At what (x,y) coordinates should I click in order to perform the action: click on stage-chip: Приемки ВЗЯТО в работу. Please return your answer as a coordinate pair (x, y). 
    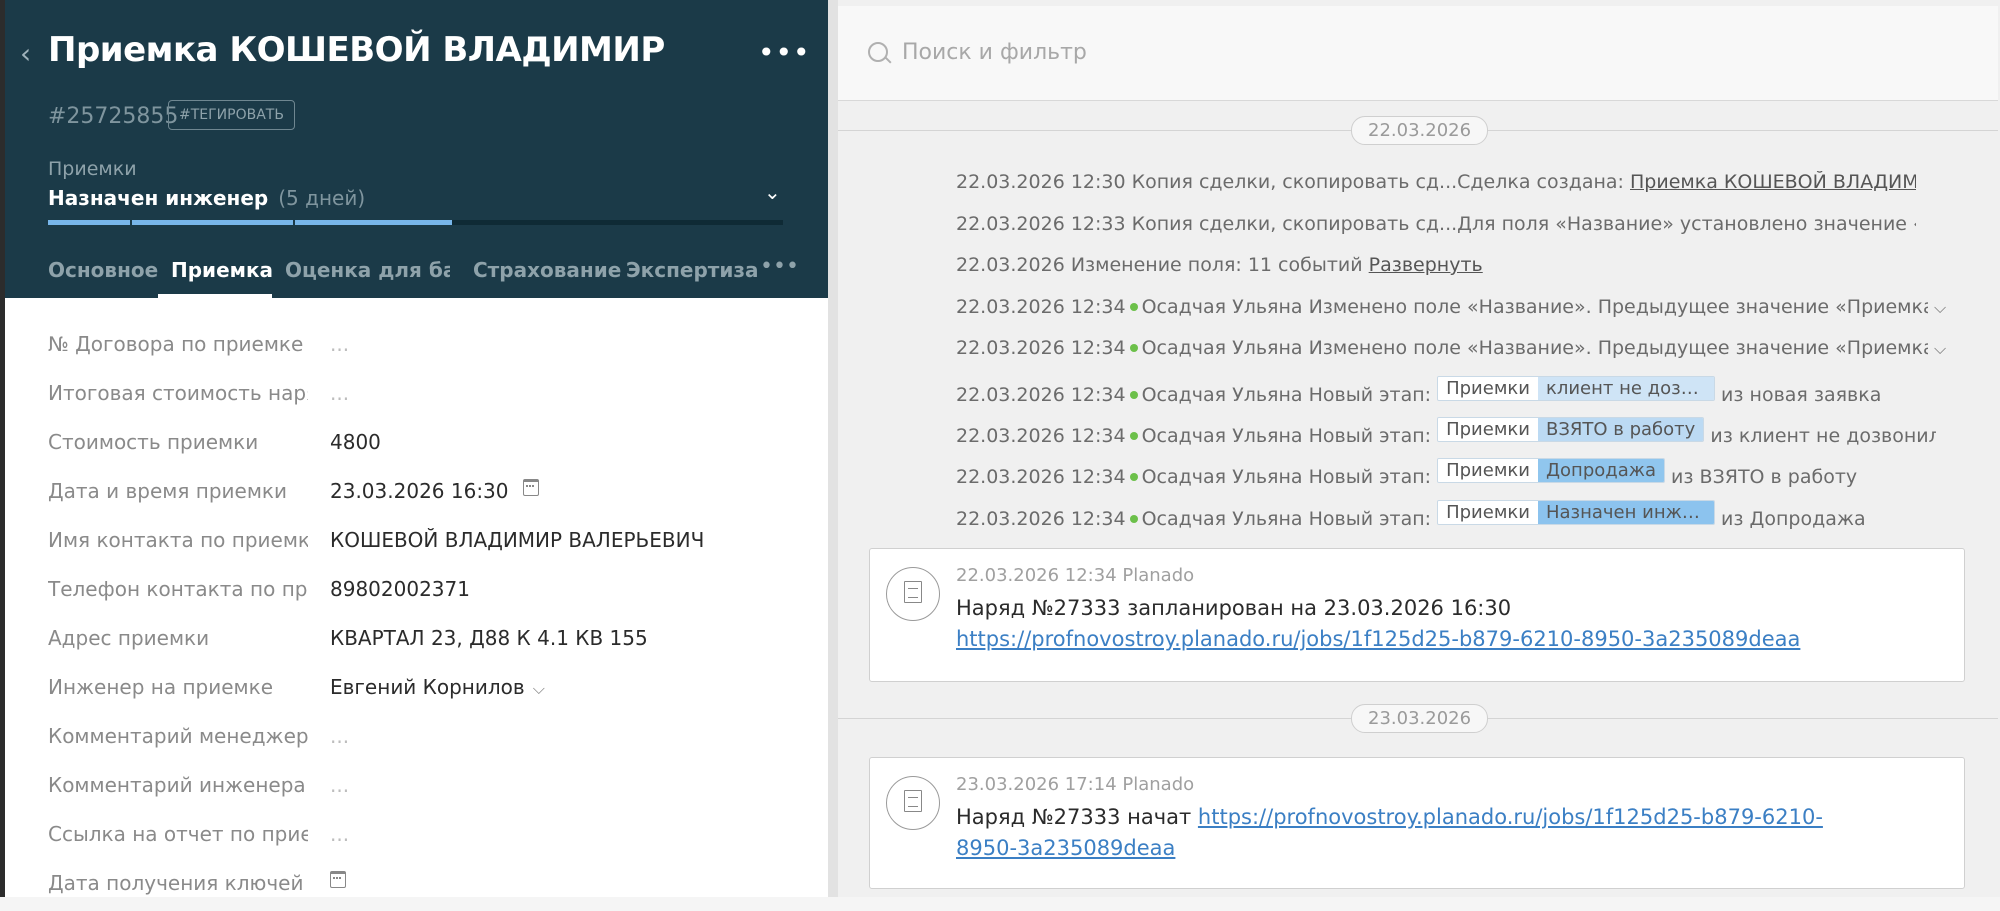
    Looking at the image, I should click on (1571, 429).